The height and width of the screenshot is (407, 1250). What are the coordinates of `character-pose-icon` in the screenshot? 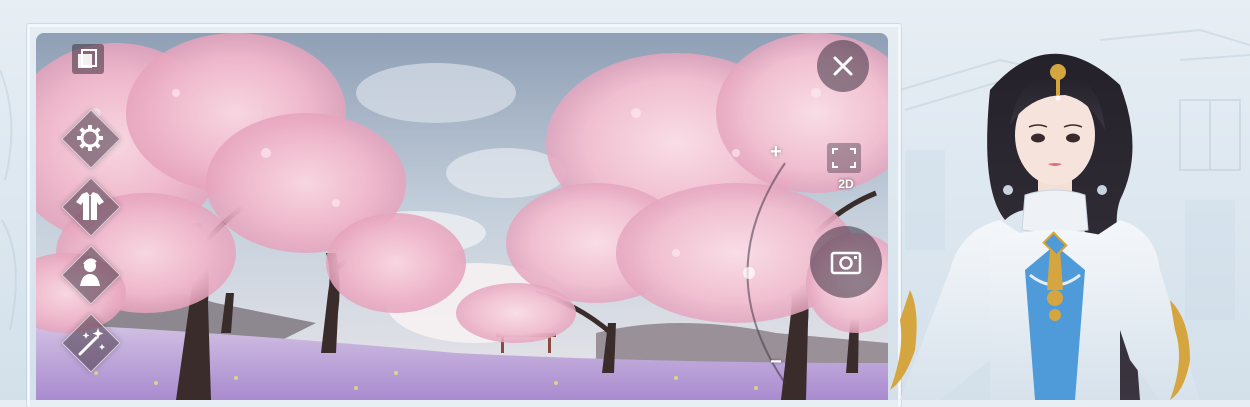 It's located at (90, 272).